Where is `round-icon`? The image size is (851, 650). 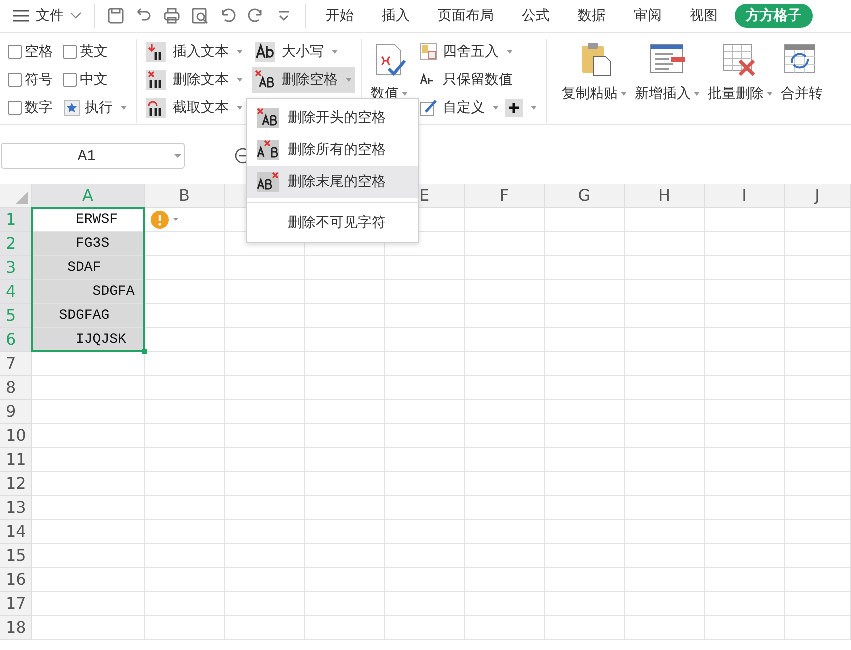
round-icon is located at coordinates (429, 52).